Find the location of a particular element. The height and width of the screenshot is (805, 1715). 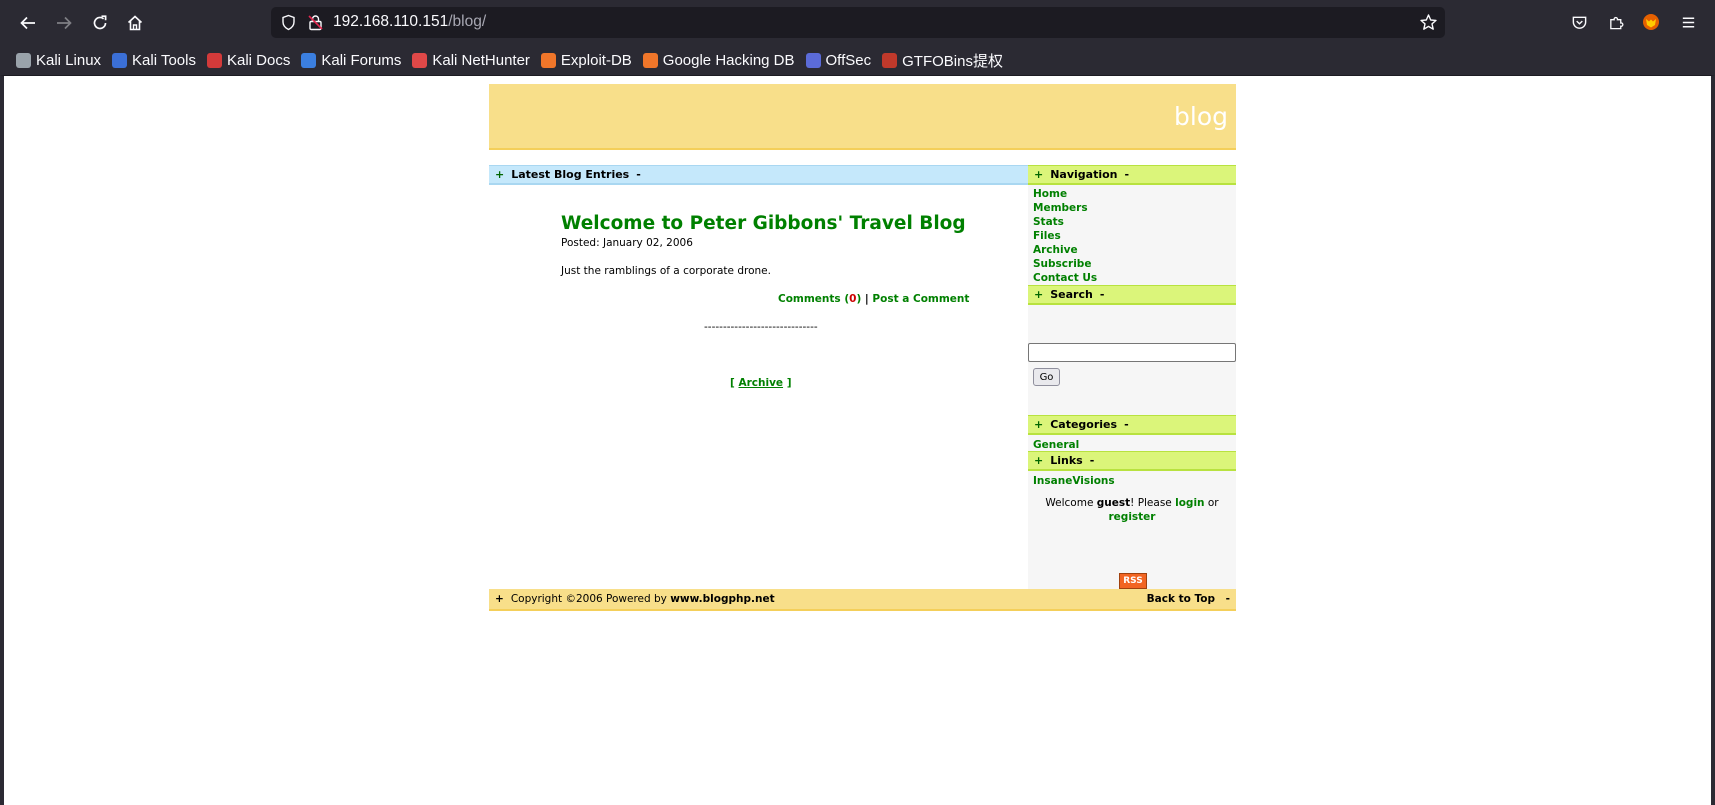

nav-link-stats: Stats is located at coordinates (1134, 222).